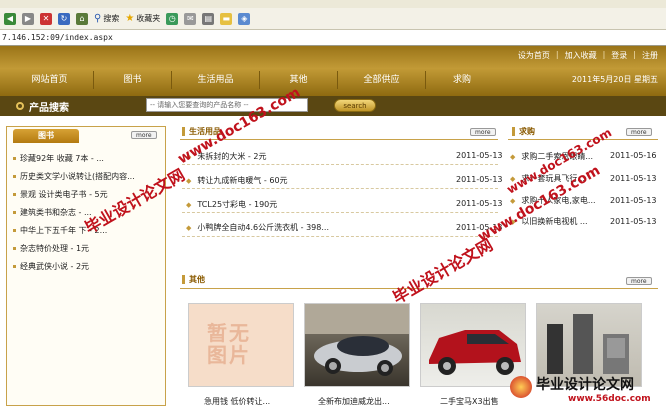 The height and width of the screenshot is (406, 666). Describe the element at coordinates (443, 271) in the screenshot. I see `watermark-text: 毕业设计论文网` at that location.